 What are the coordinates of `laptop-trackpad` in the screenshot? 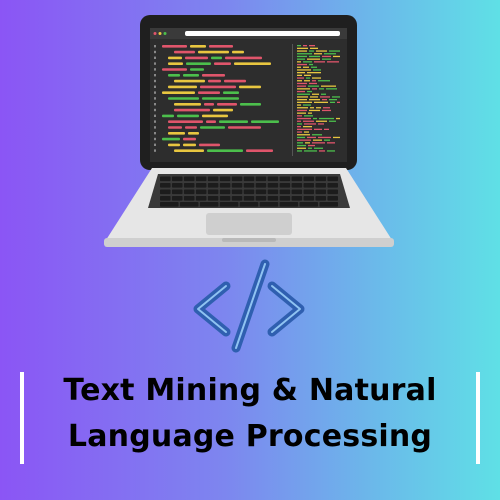 It's located at (249, 224).